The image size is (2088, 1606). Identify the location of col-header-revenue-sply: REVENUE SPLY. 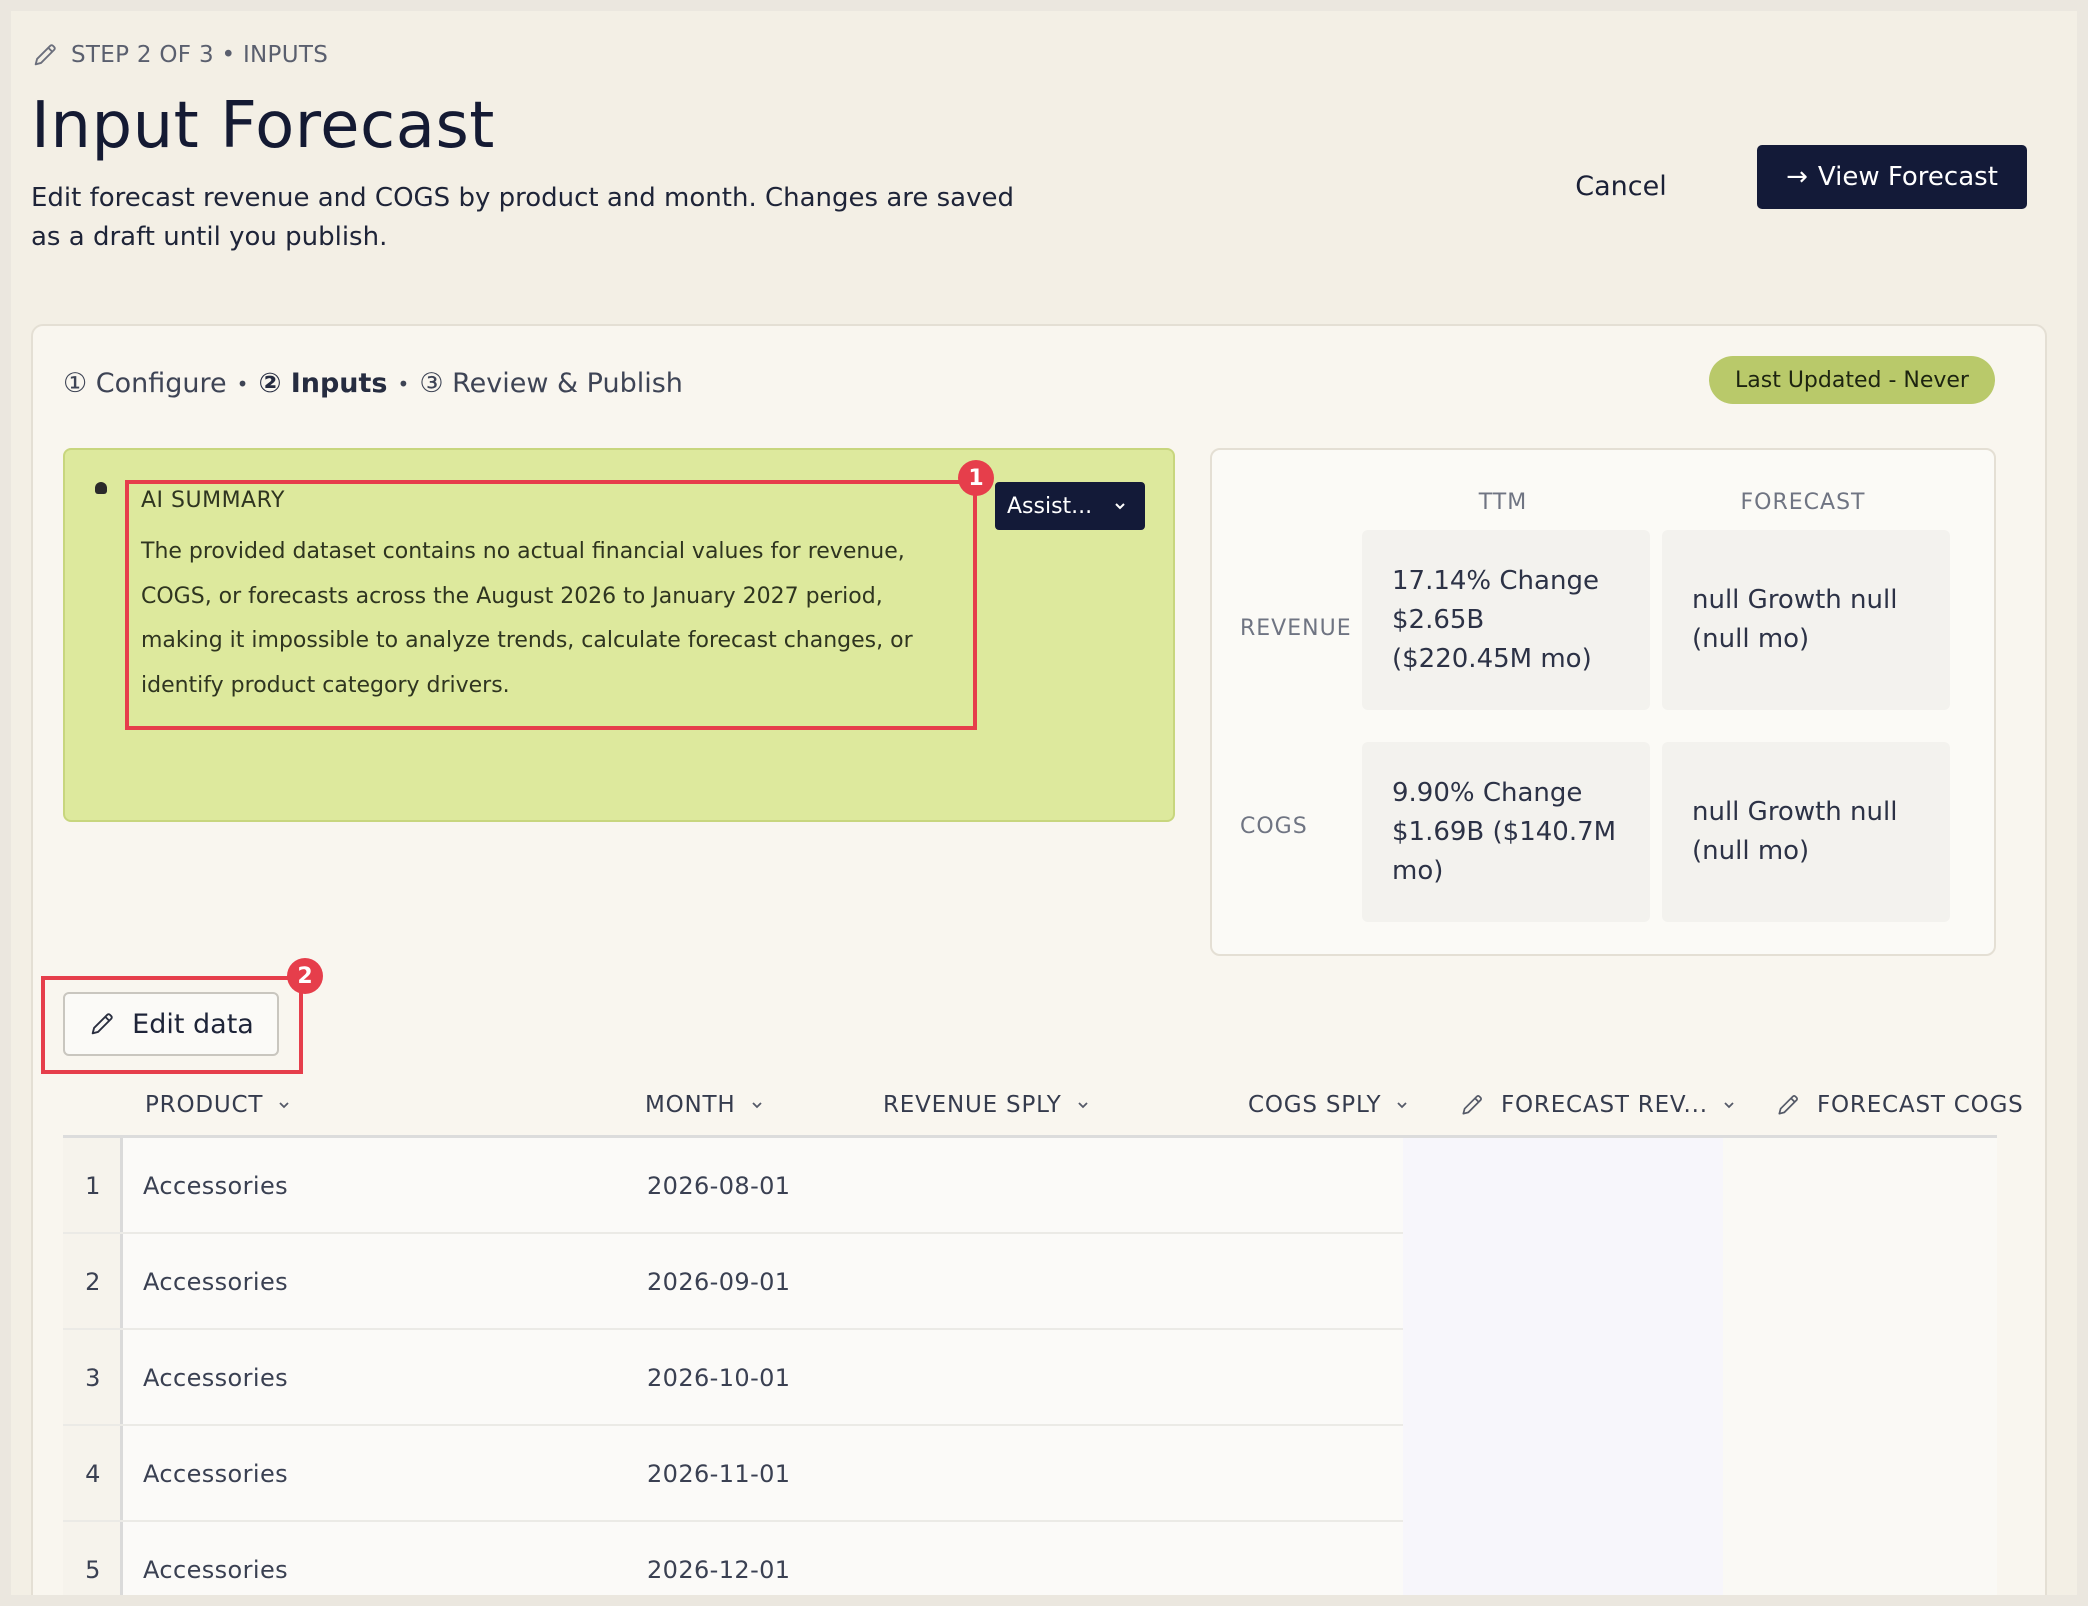
(986, 1105).